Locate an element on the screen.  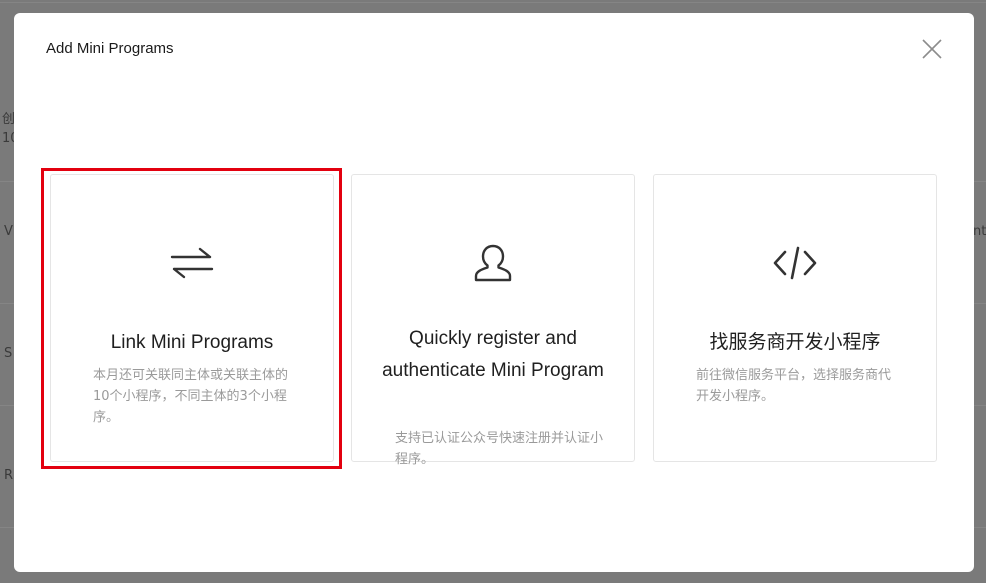
find-service-provider-card: 找服务商开发小程序 前往微信服务平台，选择服务商代开发小程序。 is located at coordinates (795, 318).